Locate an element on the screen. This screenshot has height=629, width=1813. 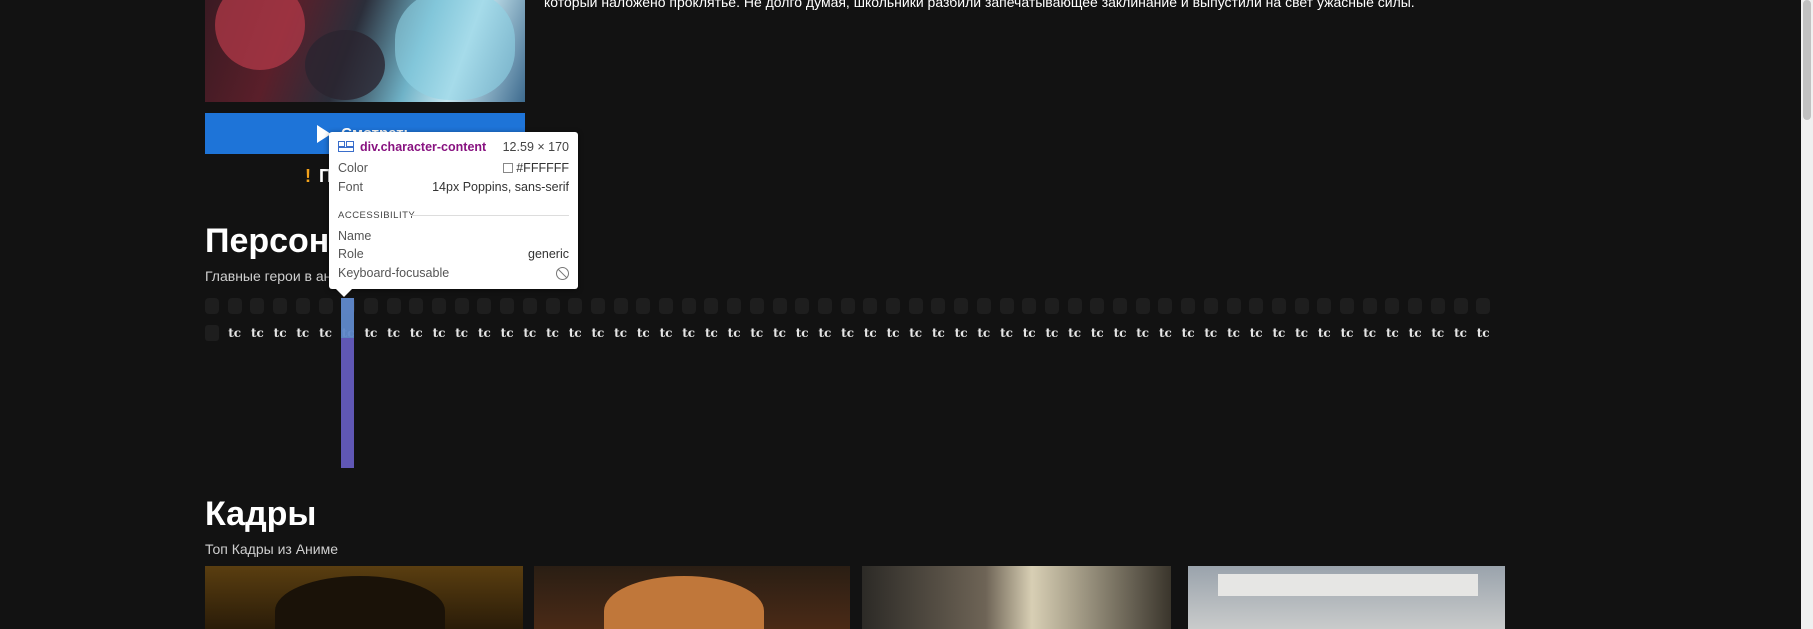
page-scrollbar is located at coordinates (1807, 314).